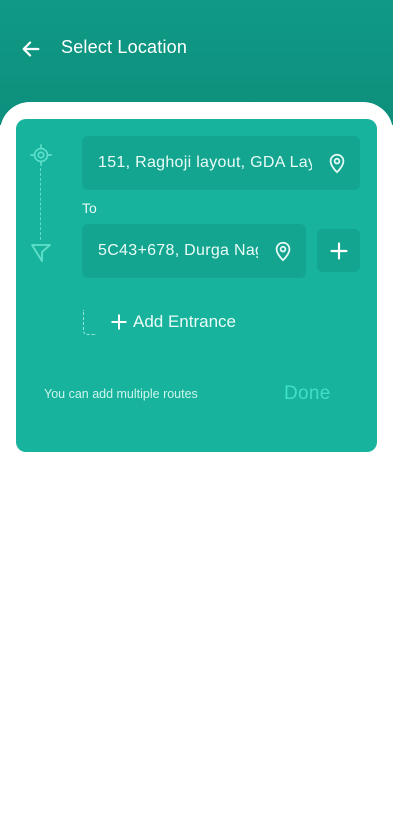 Image resolution: width=393 pixels, height=817 pixels. I want to click on entrance-connector, so click(89, 322).